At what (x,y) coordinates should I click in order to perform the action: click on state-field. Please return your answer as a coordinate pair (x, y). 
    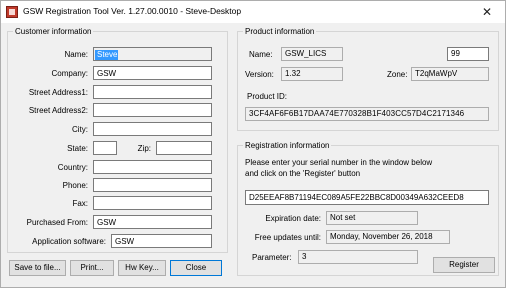
    Looking at the image, I should click on (105, 148).